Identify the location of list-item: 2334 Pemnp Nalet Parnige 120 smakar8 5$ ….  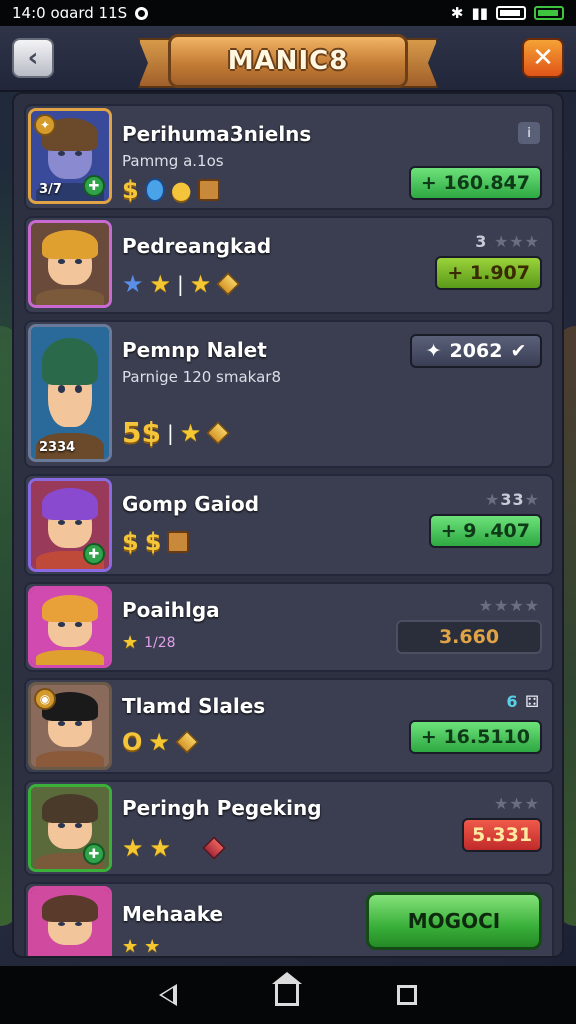
(289, 394).